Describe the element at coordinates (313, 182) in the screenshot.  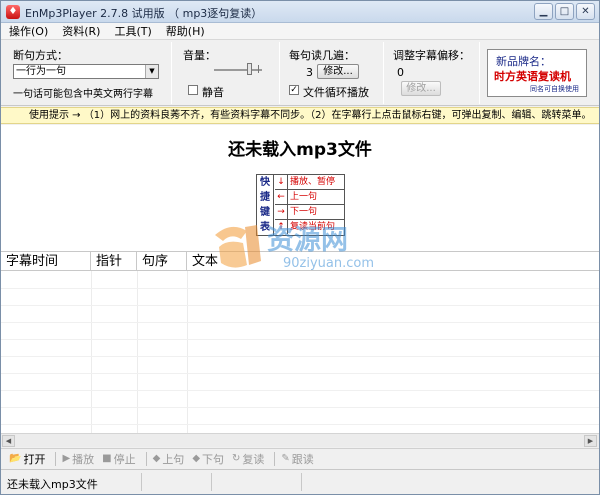
I see `hotkey-action: 播放、暂停` at that location.